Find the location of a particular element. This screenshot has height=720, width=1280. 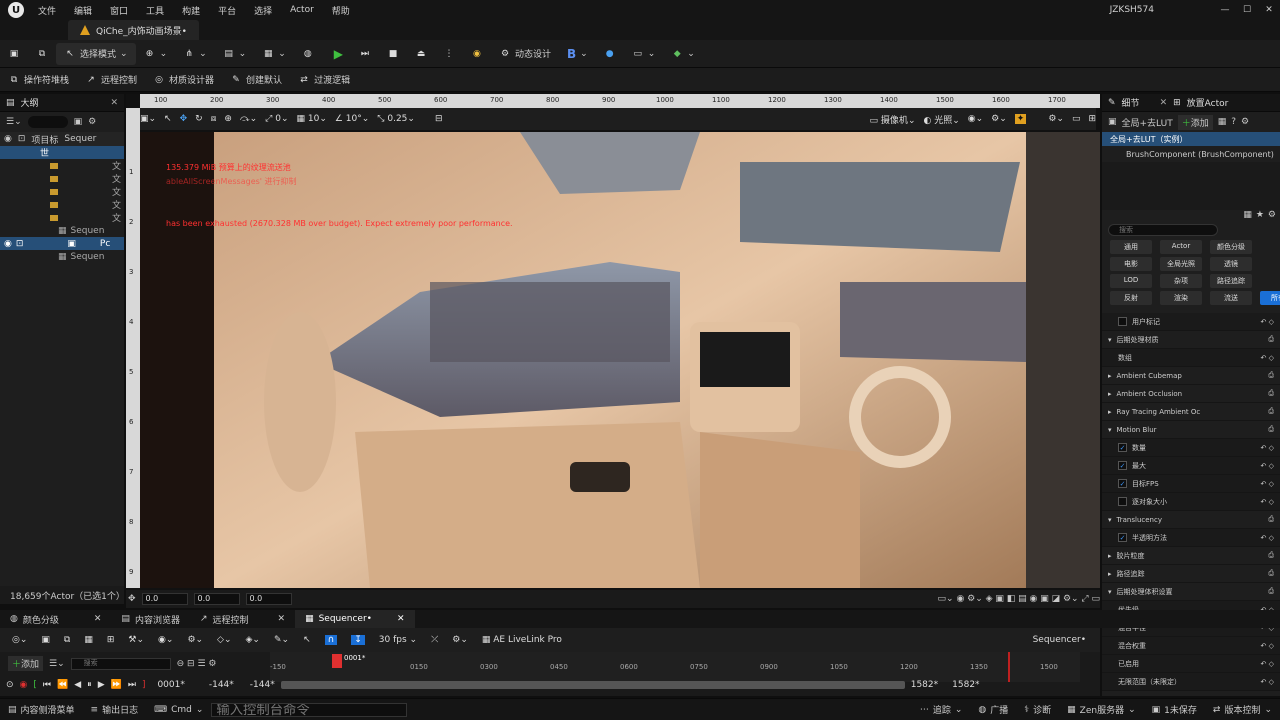

add-folder-icon: ▣ is located at coordinates (78, 122).